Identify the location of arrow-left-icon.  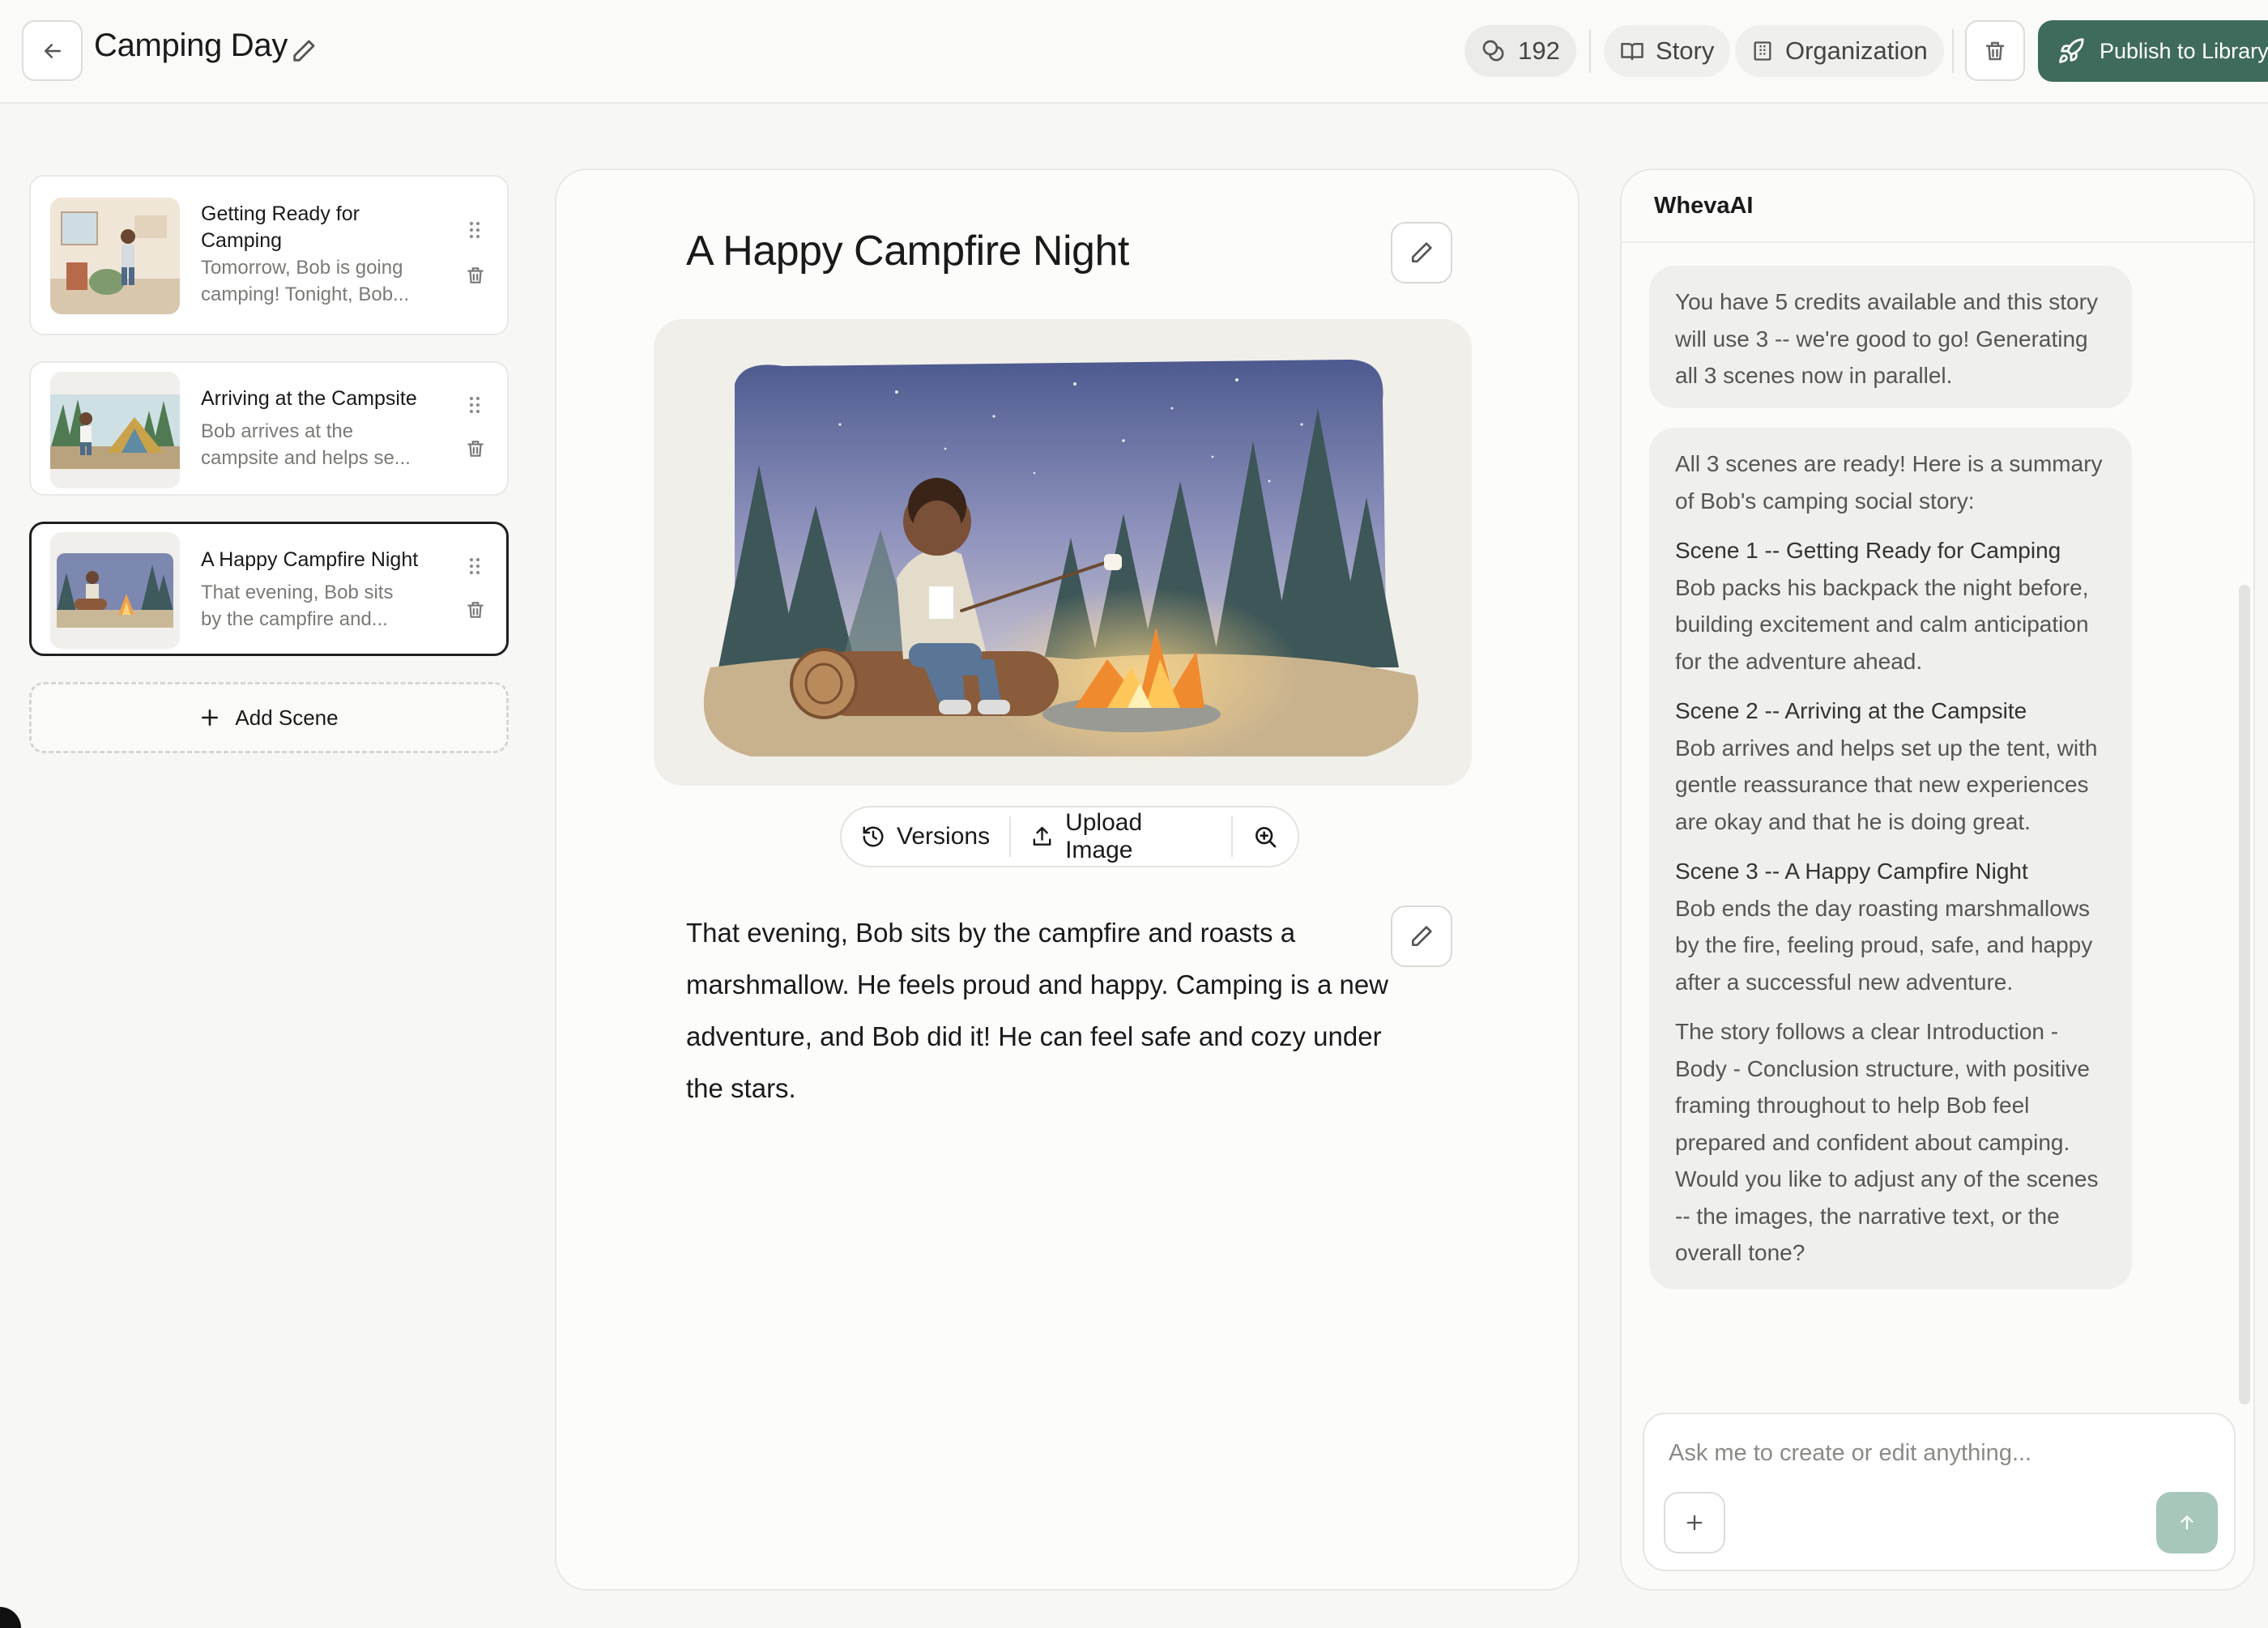
(52, 50).